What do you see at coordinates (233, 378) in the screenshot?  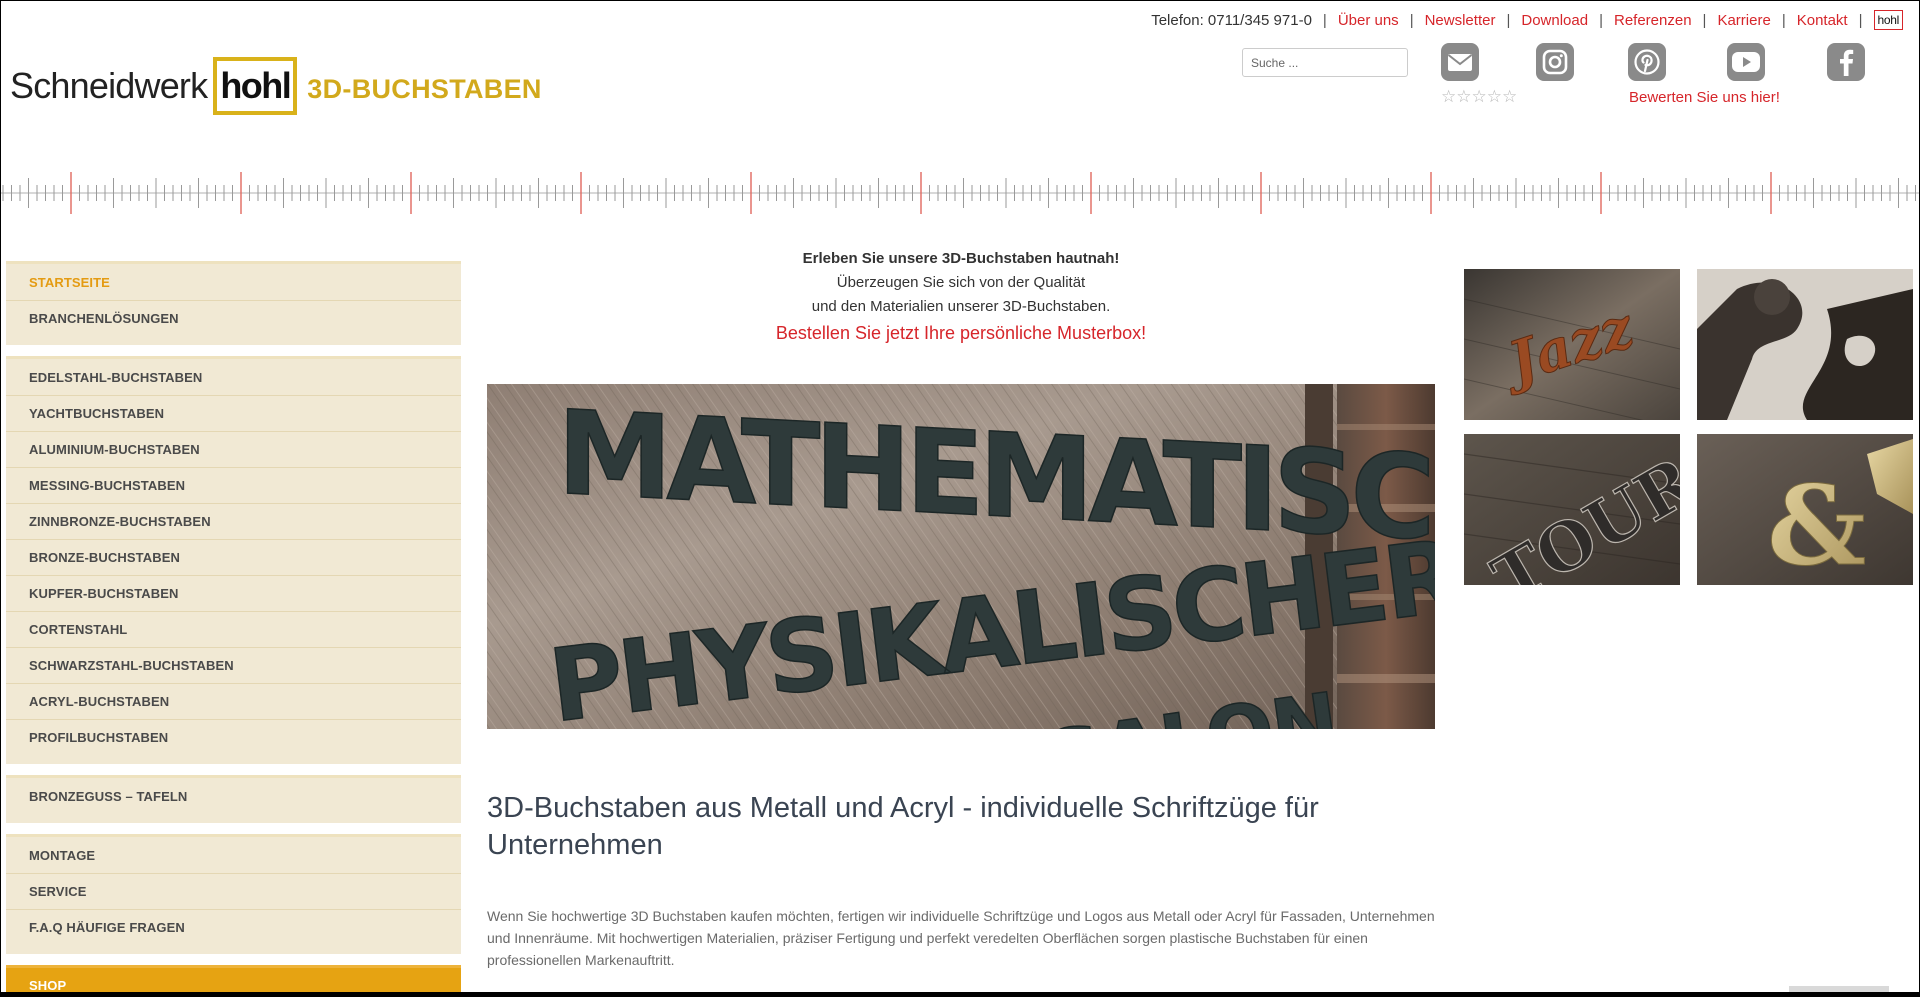 I see `sidebar-item-edelstahl-buchstaben: EDELSTAHL-BUCHSTABEN` at bounding box center [233, 378].